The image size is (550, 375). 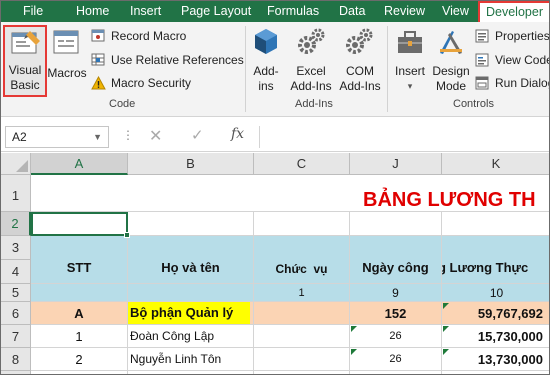 What do you see at coordinates (67, 61) in the screenshot?
I see `macros-button: Macros` at bounding box center [67, 61].